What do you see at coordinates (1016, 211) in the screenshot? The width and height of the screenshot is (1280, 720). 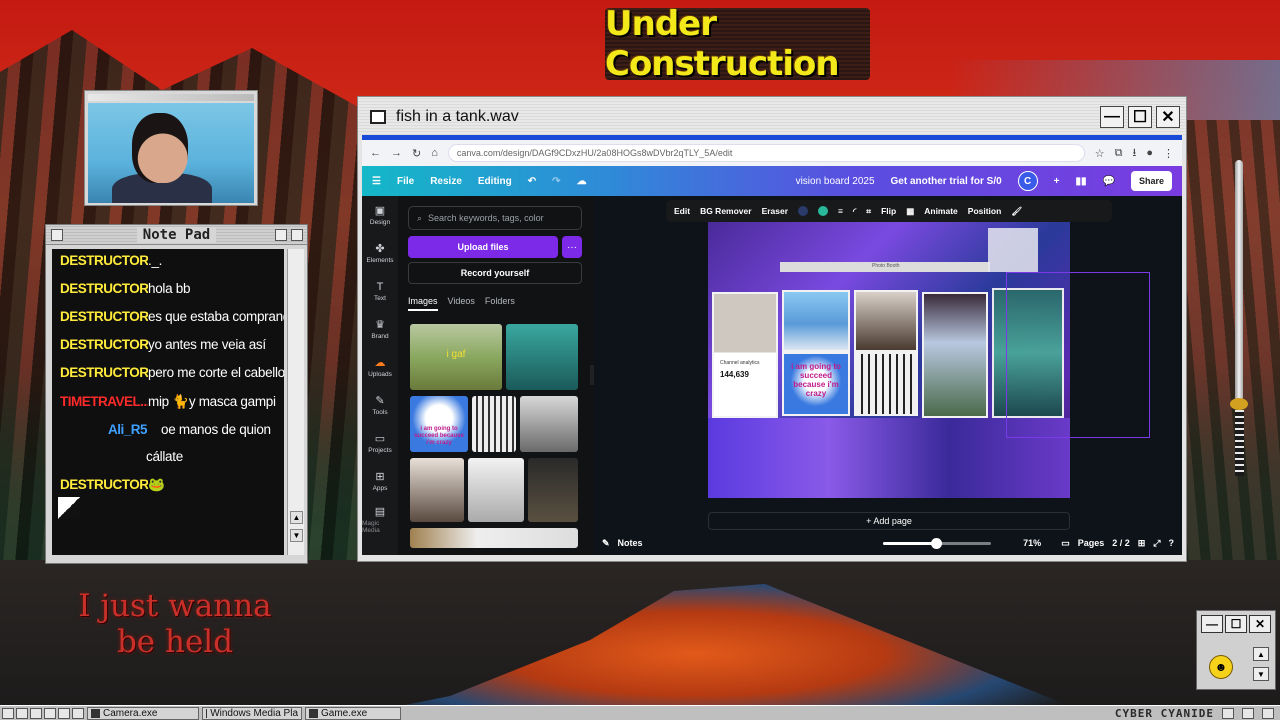 I see `copy-style-icon: 🖌` at bounding box center [1016, 211].